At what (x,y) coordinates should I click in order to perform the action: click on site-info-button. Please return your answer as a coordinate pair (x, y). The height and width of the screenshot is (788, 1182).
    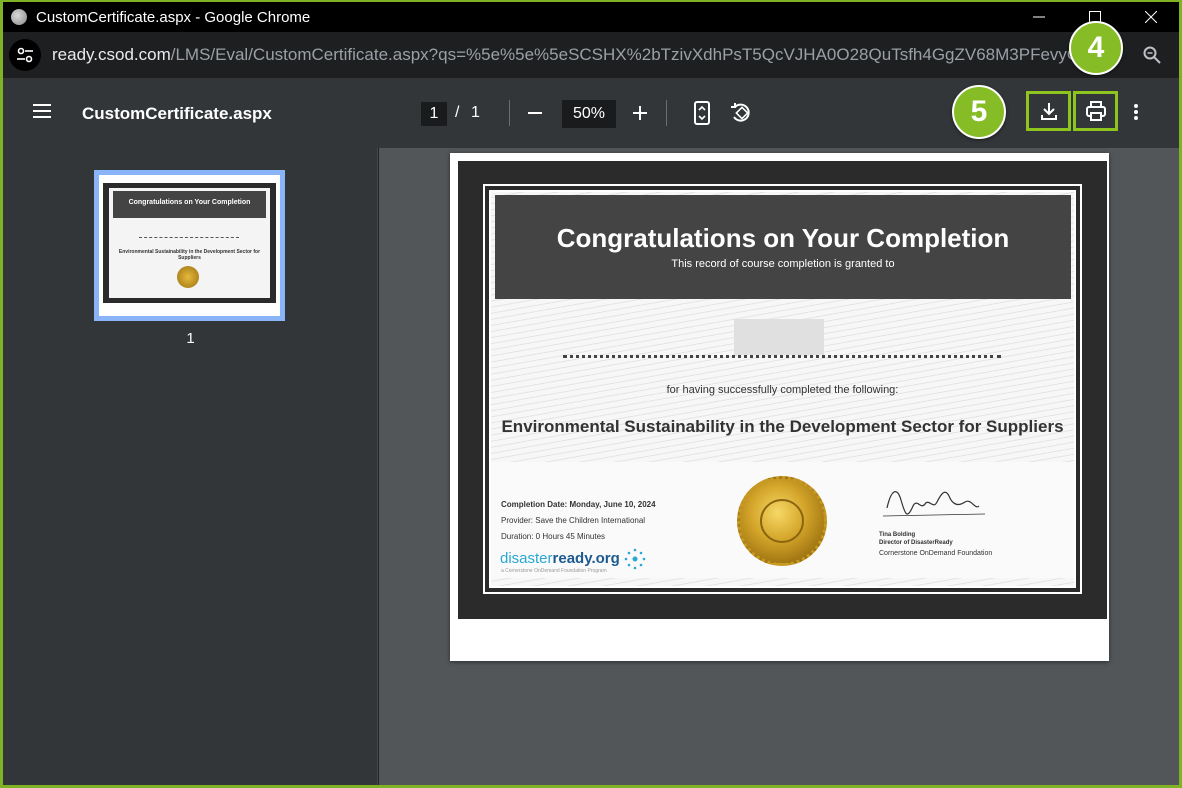
    Looking at the image, I should click on (25, 55).